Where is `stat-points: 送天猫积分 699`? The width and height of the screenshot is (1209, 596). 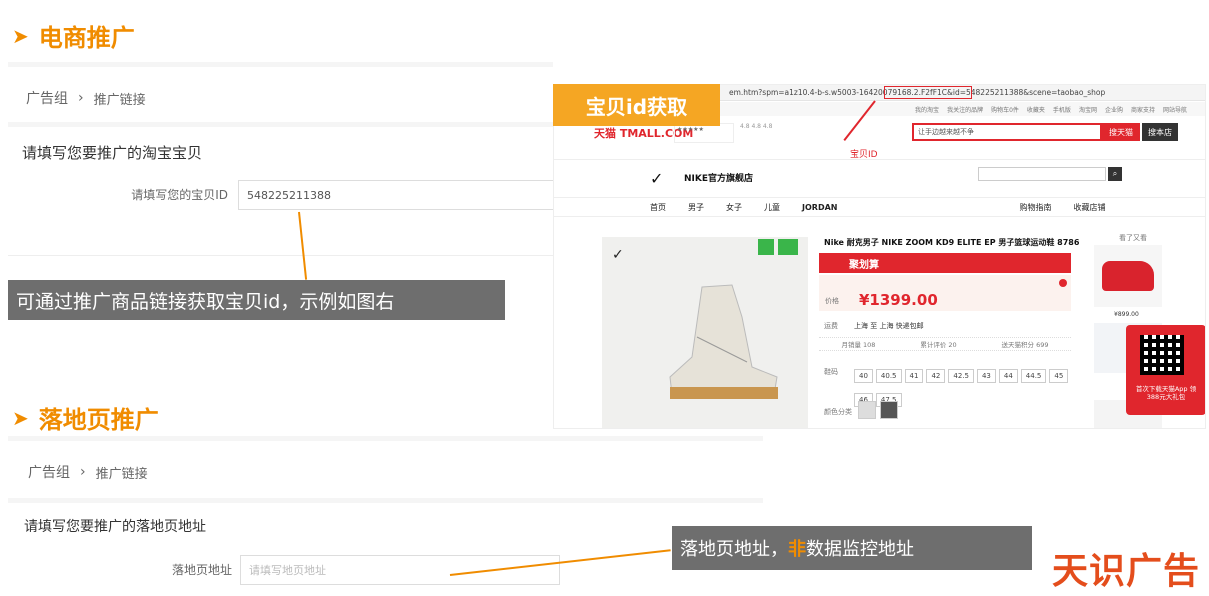
stat-points: 送天猫积分 699 is located at coordinates (1025, 345).